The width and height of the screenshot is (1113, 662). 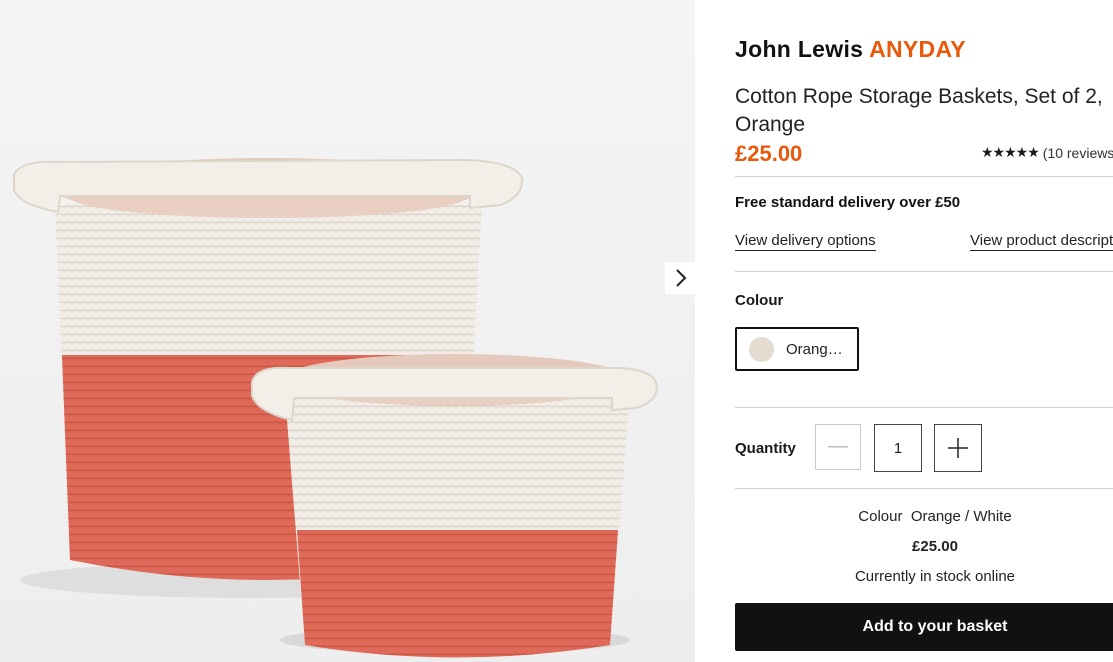 I want to click on next-image-button, so click(x=680, y=278).